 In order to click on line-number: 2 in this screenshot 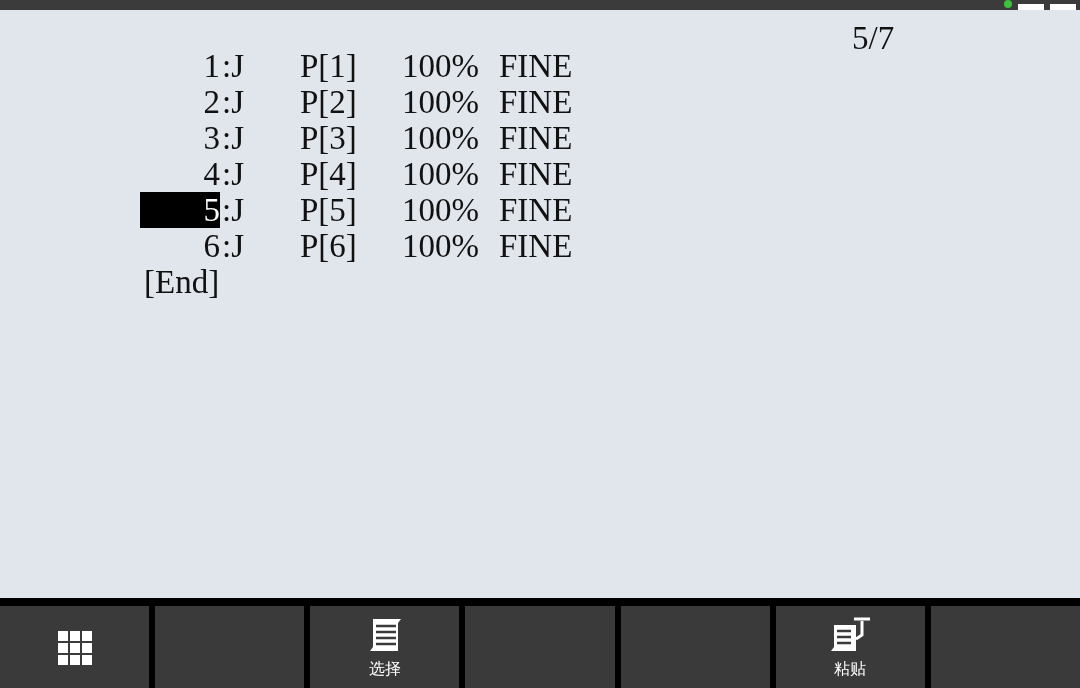, I will do `click(180, 102)`.